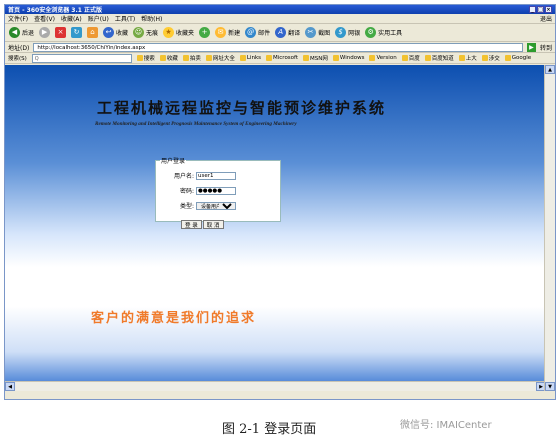 The width and height of the screenshot is (560, 448). I want to click on menu-help: 帮助(H), so click(151, 18).